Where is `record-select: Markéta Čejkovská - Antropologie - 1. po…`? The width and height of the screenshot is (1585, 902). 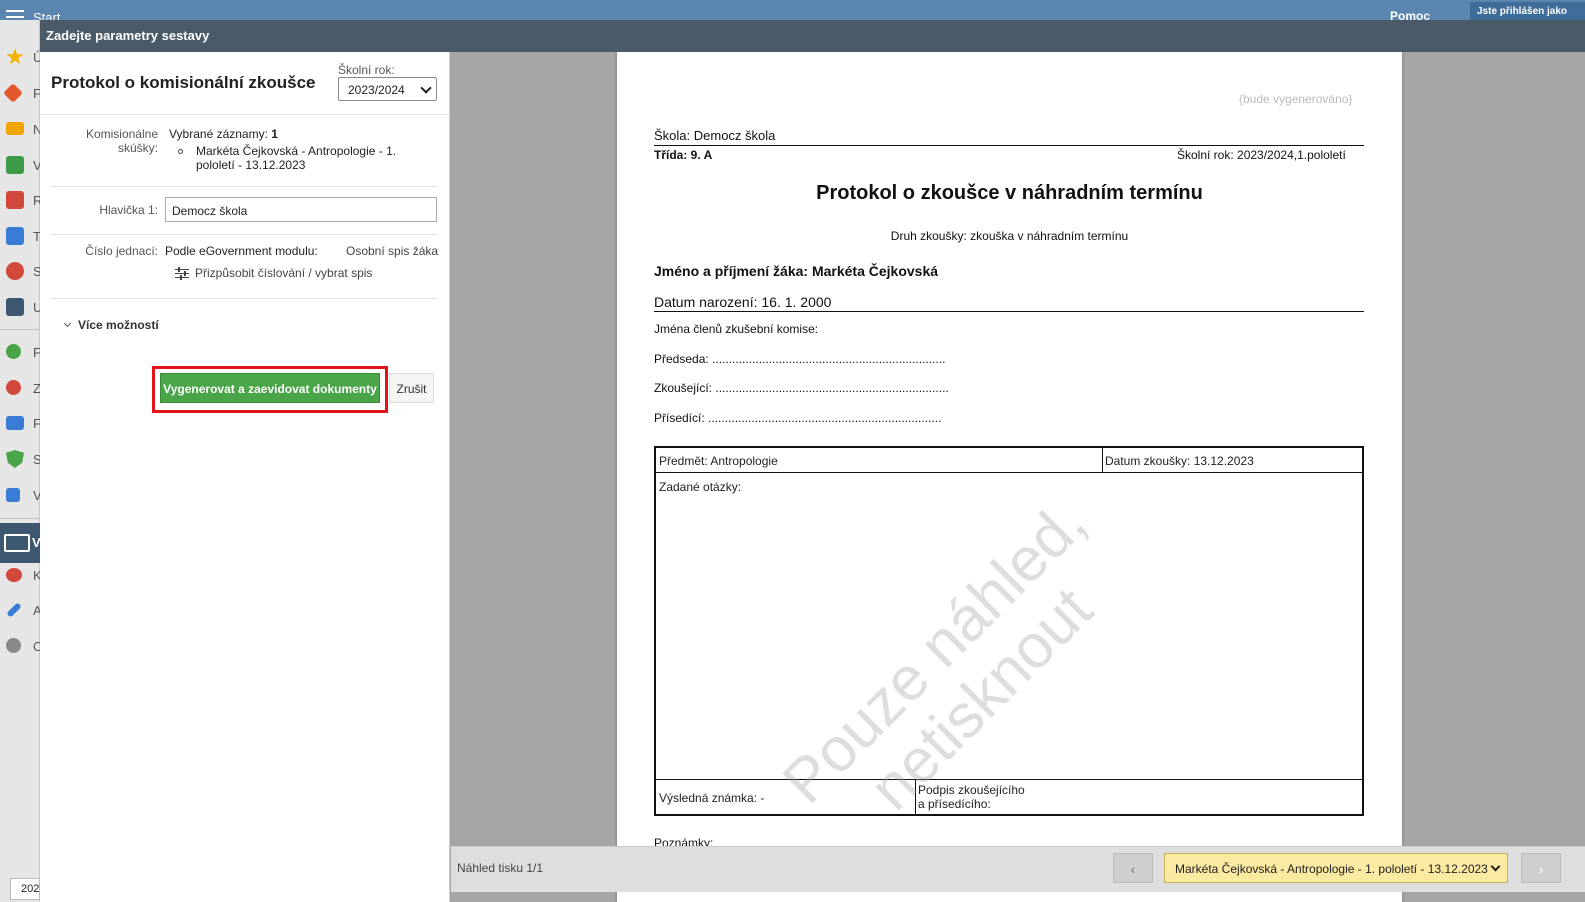
record-select: Markéta Čejkovská - Antropologie - 1. po… is located at coordinates (1336, 868).